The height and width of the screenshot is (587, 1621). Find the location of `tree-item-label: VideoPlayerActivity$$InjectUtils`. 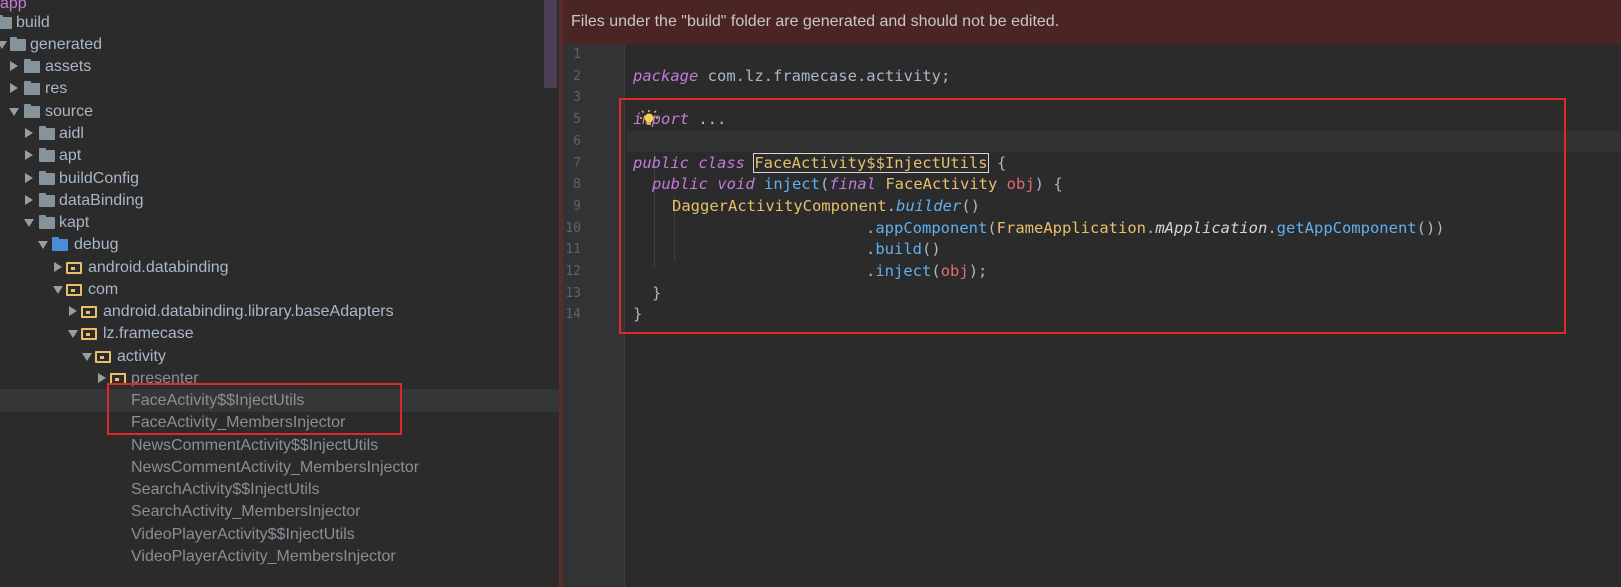

tree-item-label: VideoPlayerActivity$$InjectUtils is located at coordinates (243, 534).